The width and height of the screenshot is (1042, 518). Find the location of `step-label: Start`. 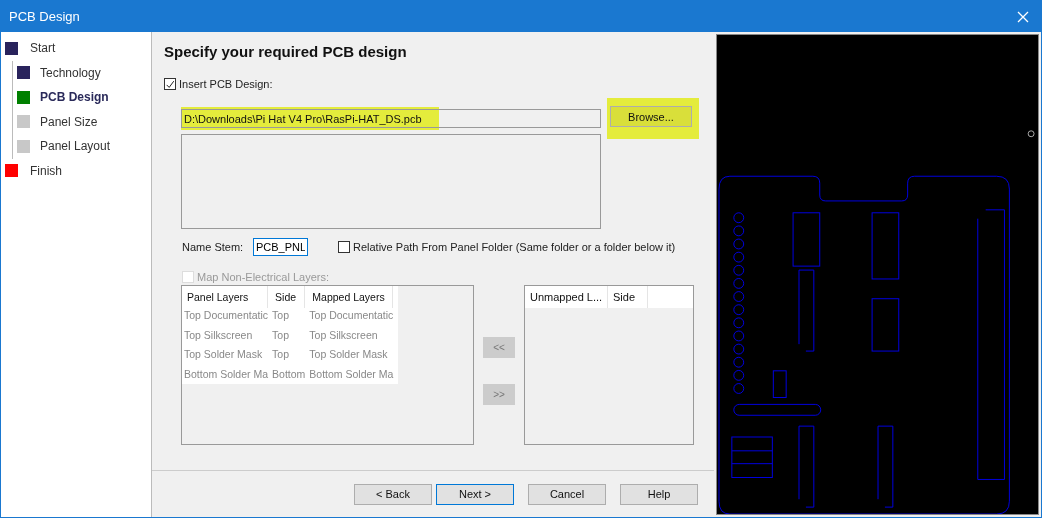

step-label: Start is located at coordinates (43, 48).